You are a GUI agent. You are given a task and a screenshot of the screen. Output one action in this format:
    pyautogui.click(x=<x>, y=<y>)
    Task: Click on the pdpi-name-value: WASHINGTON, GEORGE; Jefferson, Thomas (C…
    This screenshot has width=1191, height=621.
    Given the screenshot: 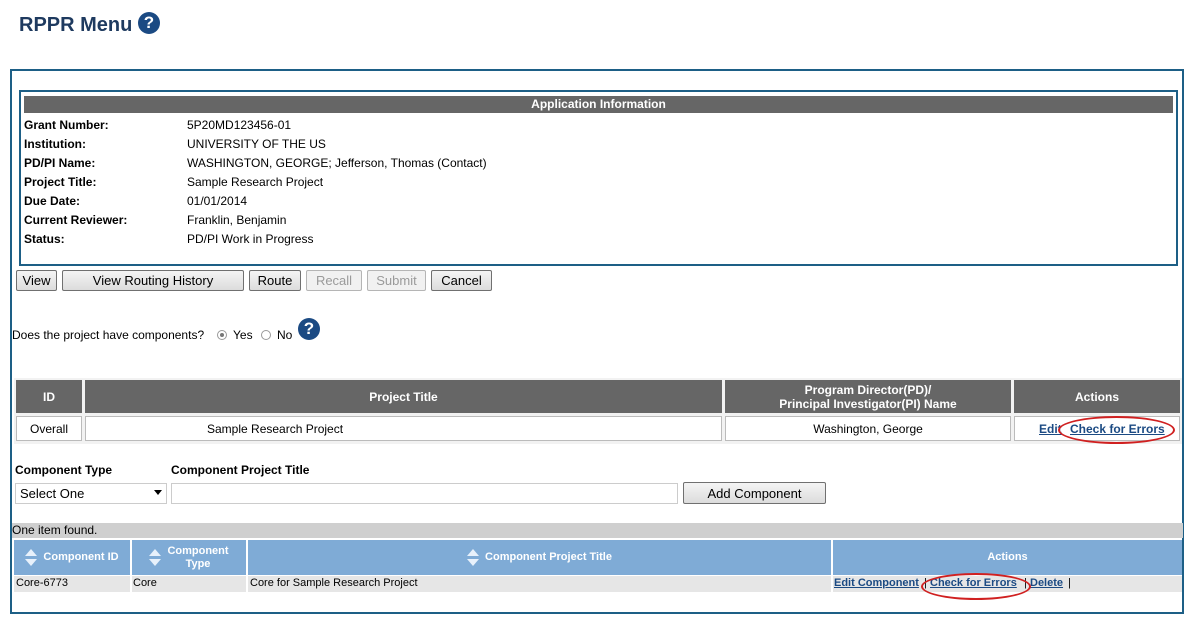 What is the action you would take?
    pyautogui.click(x=337, y=163)
    